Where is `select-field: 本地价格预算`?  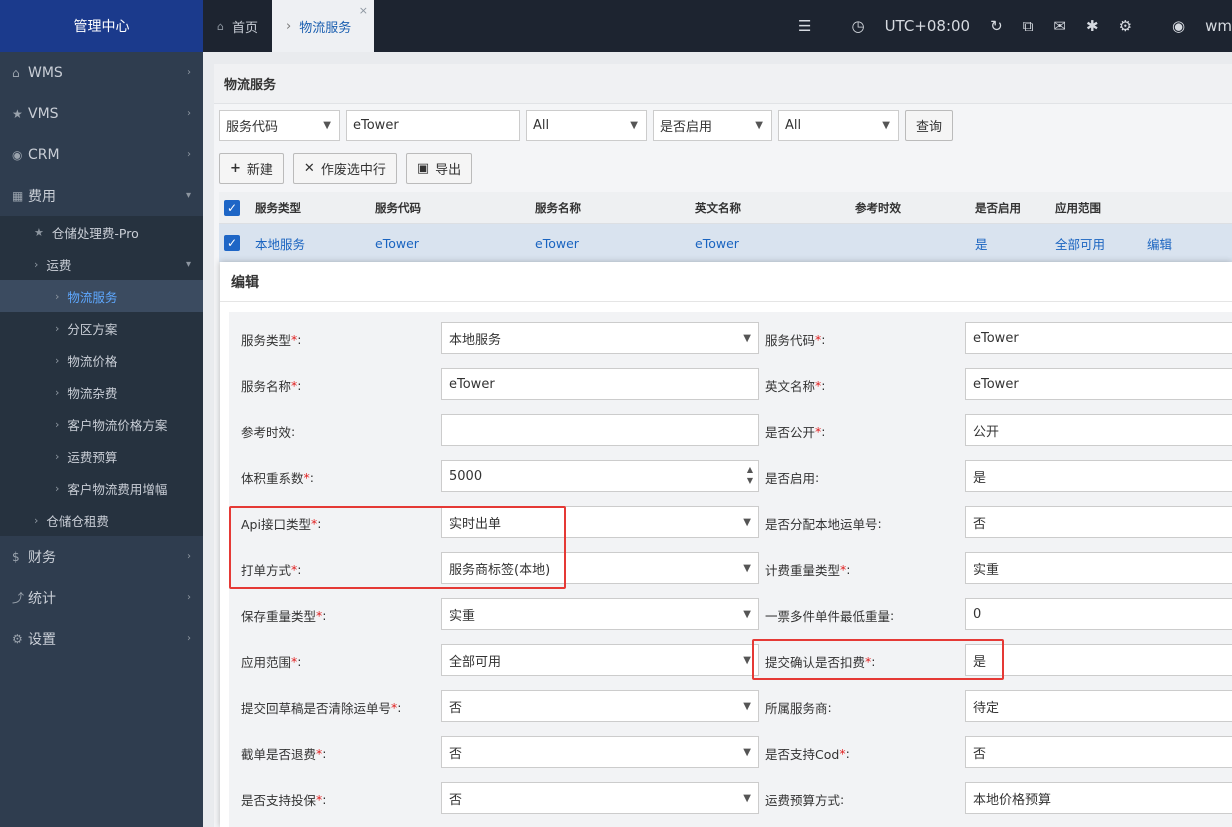 select-field: 本地价格预算 is located at coordinates (1098, 798).